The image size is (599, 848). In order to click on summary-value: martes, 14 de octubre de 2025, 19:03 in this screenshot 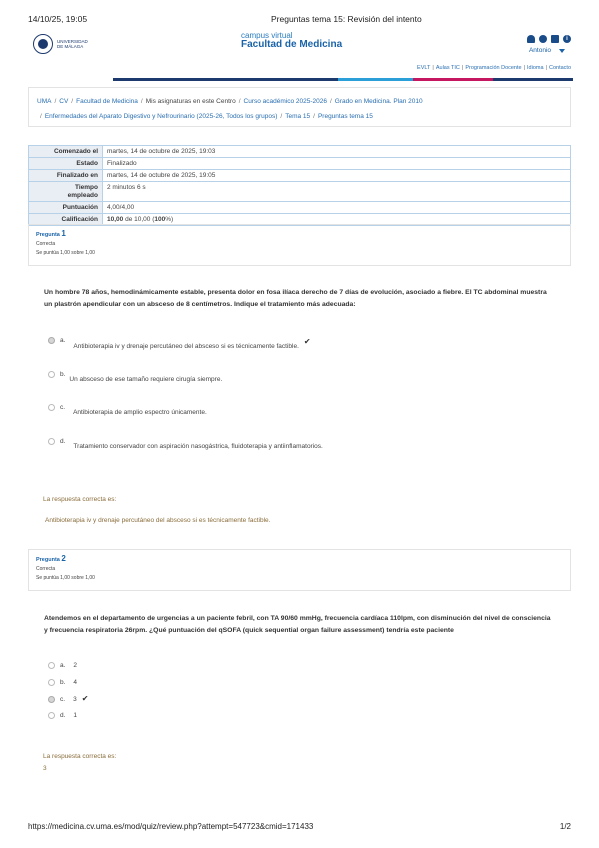, I will do `click(336, 151)`.